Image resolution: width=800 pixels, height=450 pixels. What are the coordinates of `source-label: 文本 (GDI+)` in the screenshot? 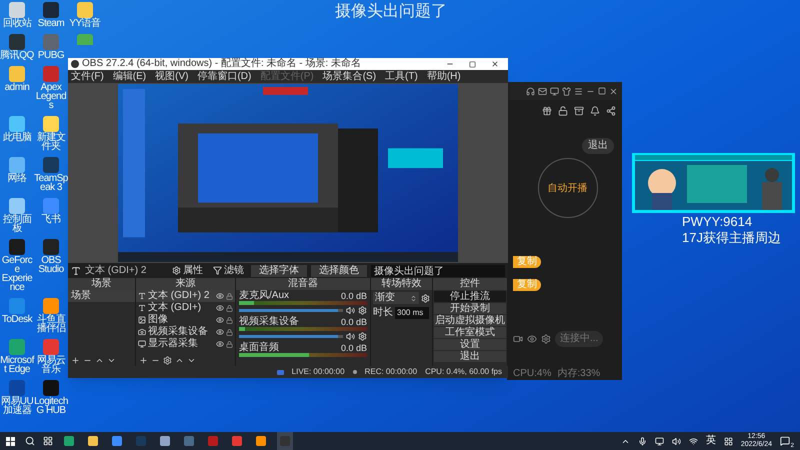 It's located at (175, 308).